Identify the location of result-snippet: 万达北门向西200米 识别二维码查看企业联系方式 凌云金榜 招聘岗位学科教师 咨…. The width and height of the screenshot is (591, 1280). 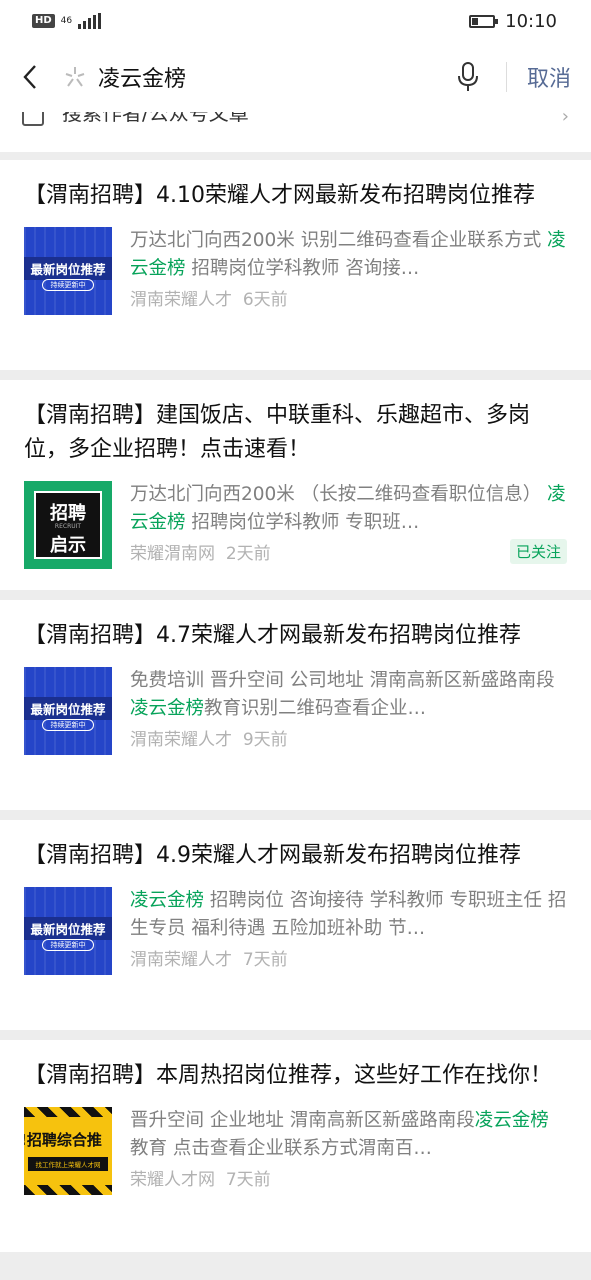
(348, 254).